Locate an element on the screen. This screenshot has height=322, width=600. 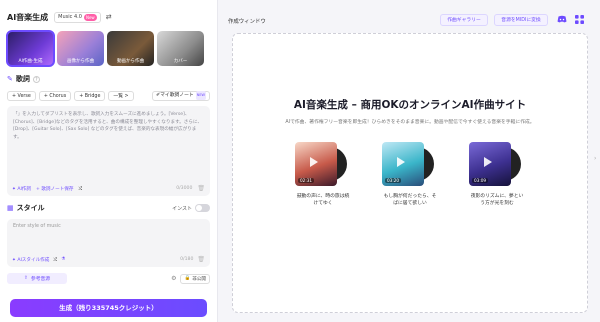
instrumental-label: インスト is located at coordinates (182, 208).